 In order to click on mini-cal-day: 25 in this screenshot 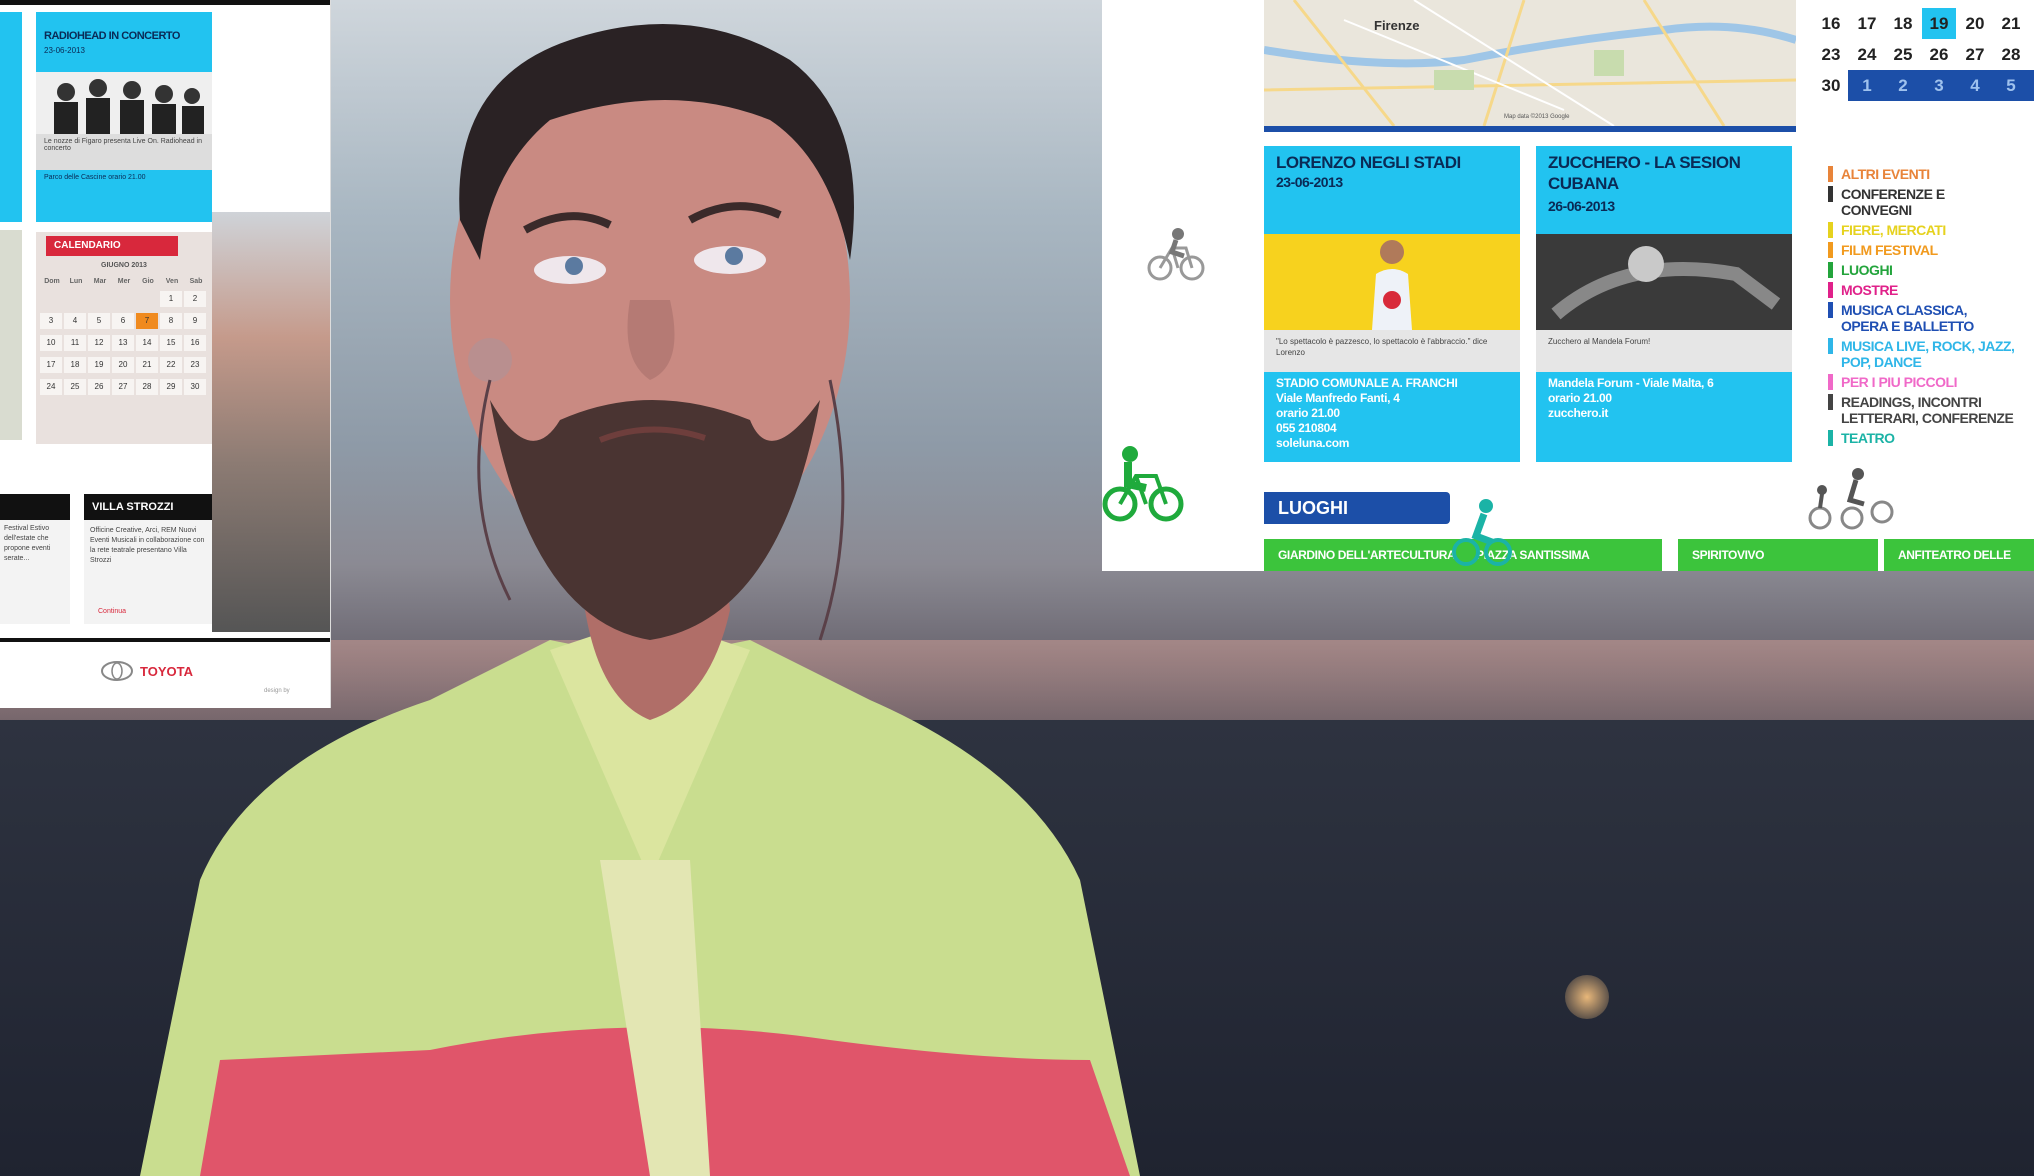, I will do `click(1903, 54)`.